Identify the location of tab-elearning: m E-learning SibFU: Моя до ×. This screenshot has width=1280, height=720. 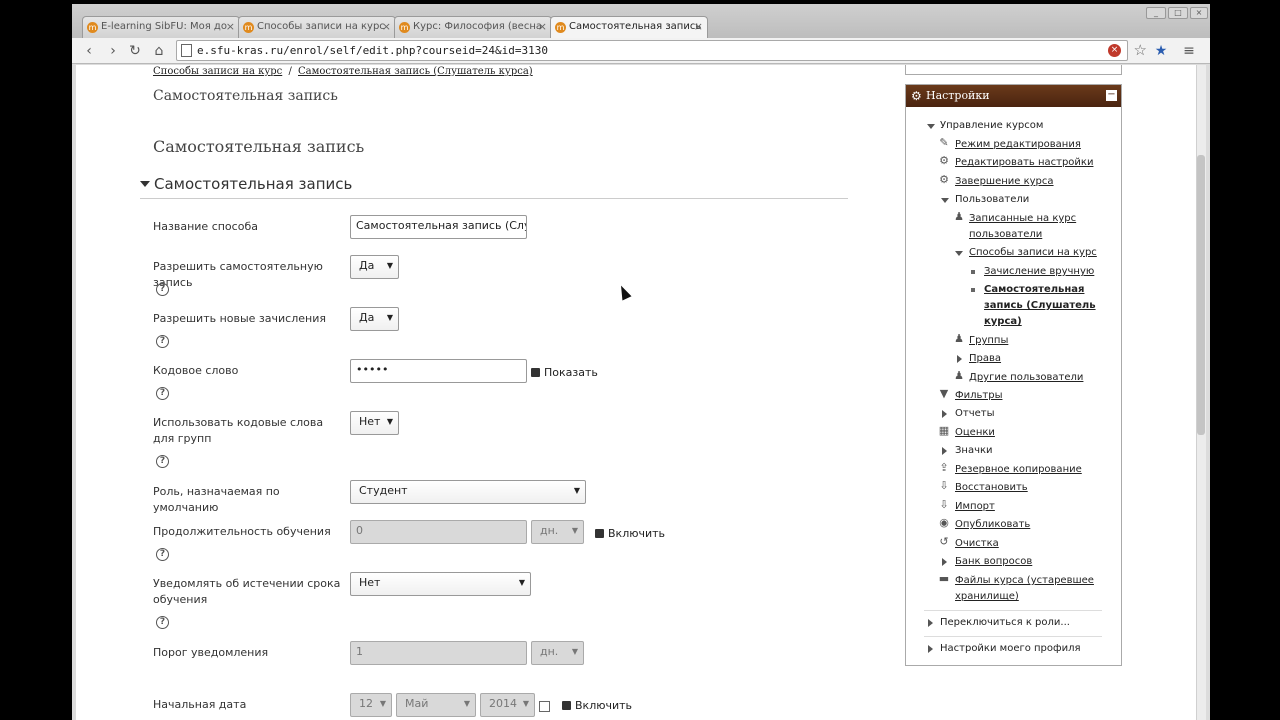
(161, 27).